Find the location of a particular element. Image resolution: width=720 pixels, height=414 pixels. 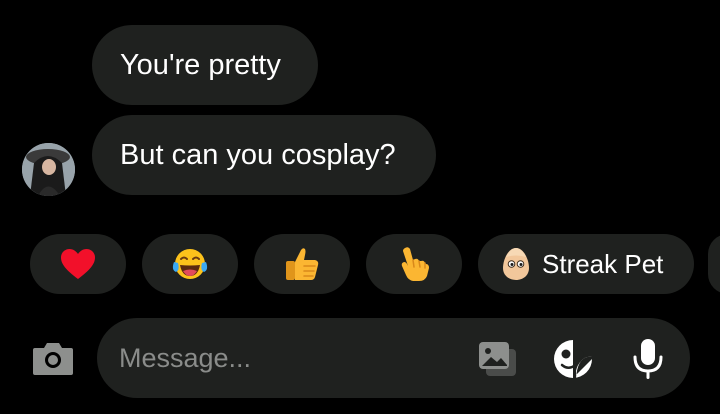

reaction-thumbs-up-button is located at coordinates (302, 264).